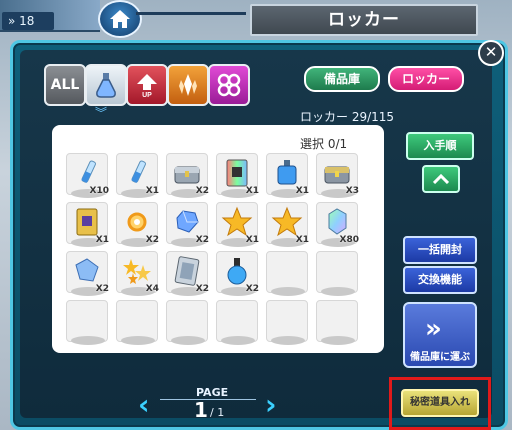 This screenshot has width=512, height=430. What do you see at coordinates (440, 403) in the screenshot?
I see `secret-tools-button: 秘密道具入れ` at bounding box center [440, 403].